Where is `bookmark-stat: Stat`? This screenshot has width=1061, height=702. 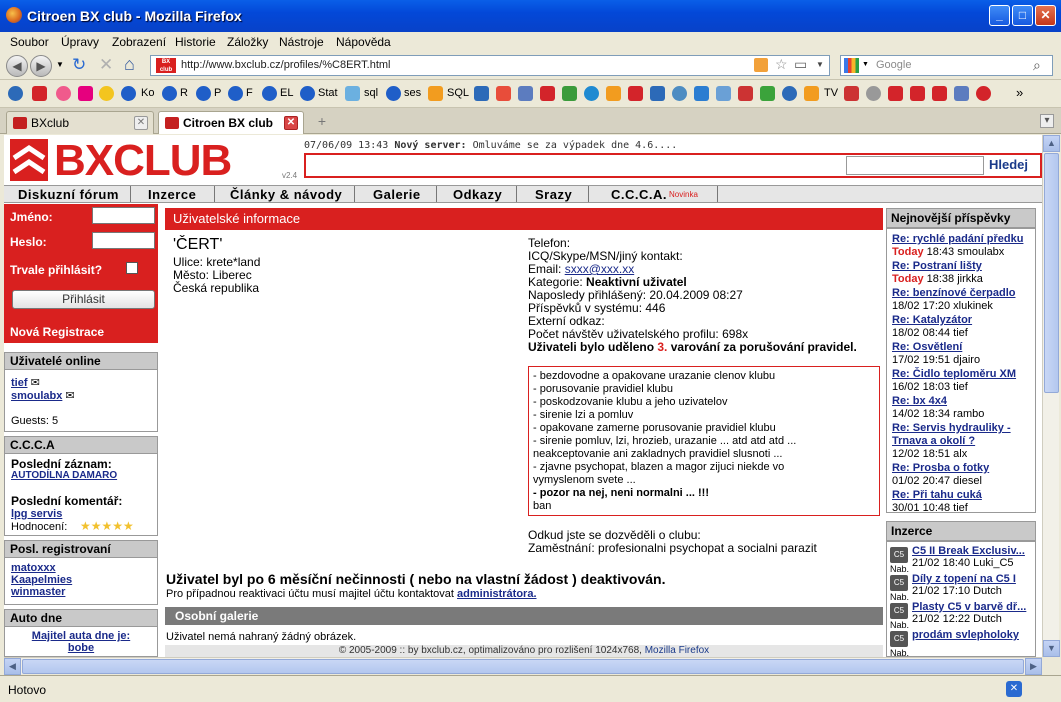 bookmark-stat: Stat is located at coordinates (328, 93).